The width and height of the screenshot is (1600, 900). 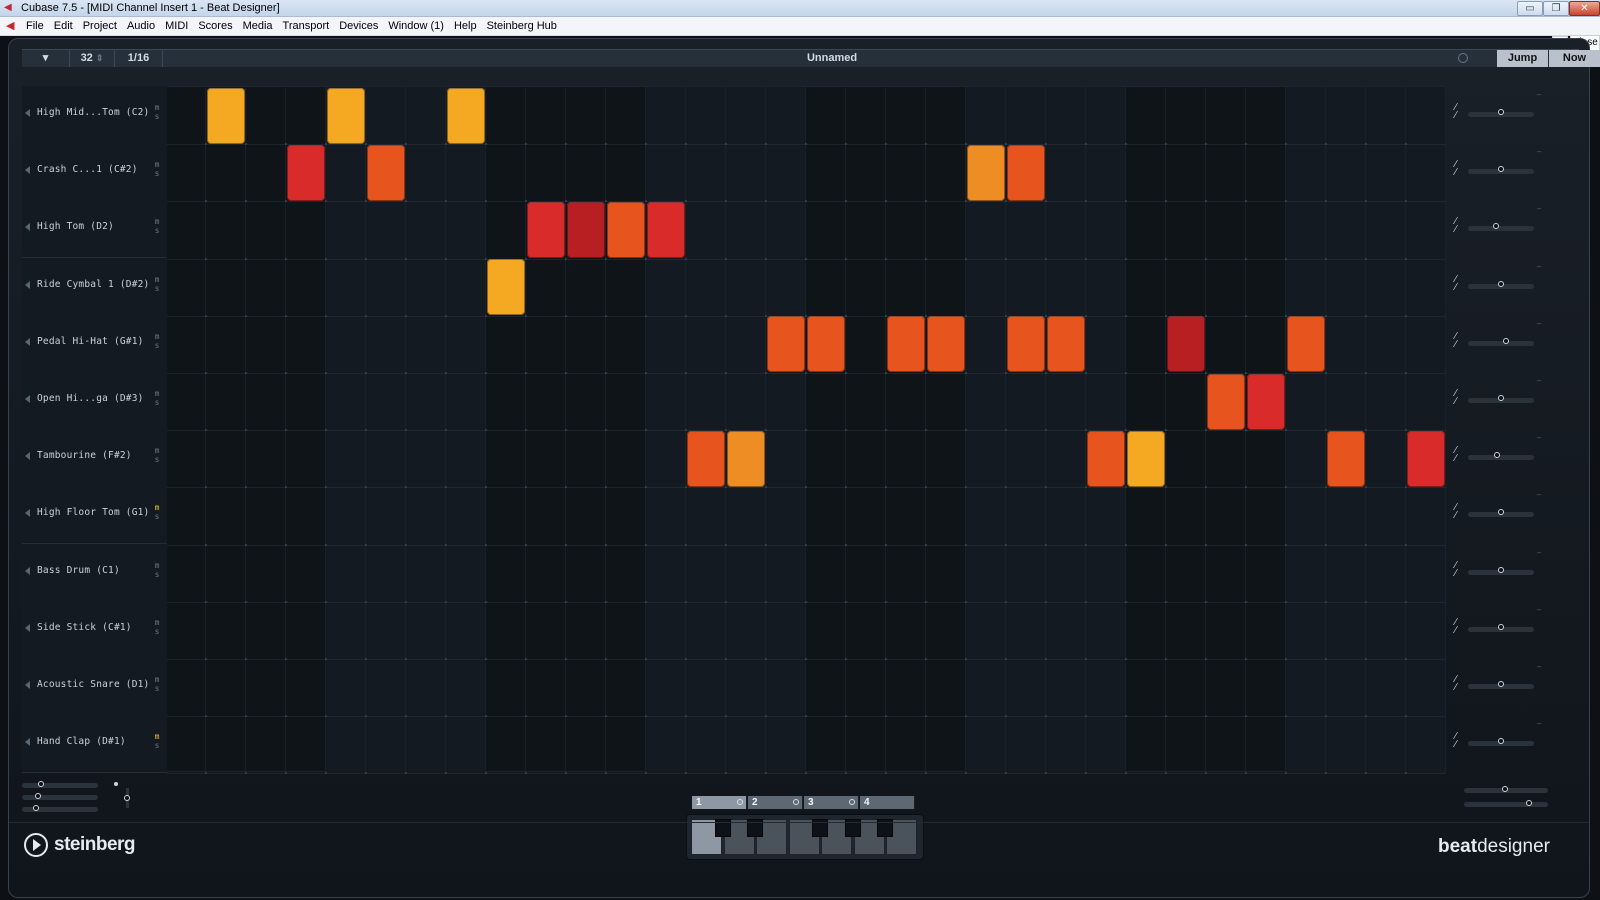 I want to click on steps-count-field: 32 ⇕, so click(x=92, y=58).